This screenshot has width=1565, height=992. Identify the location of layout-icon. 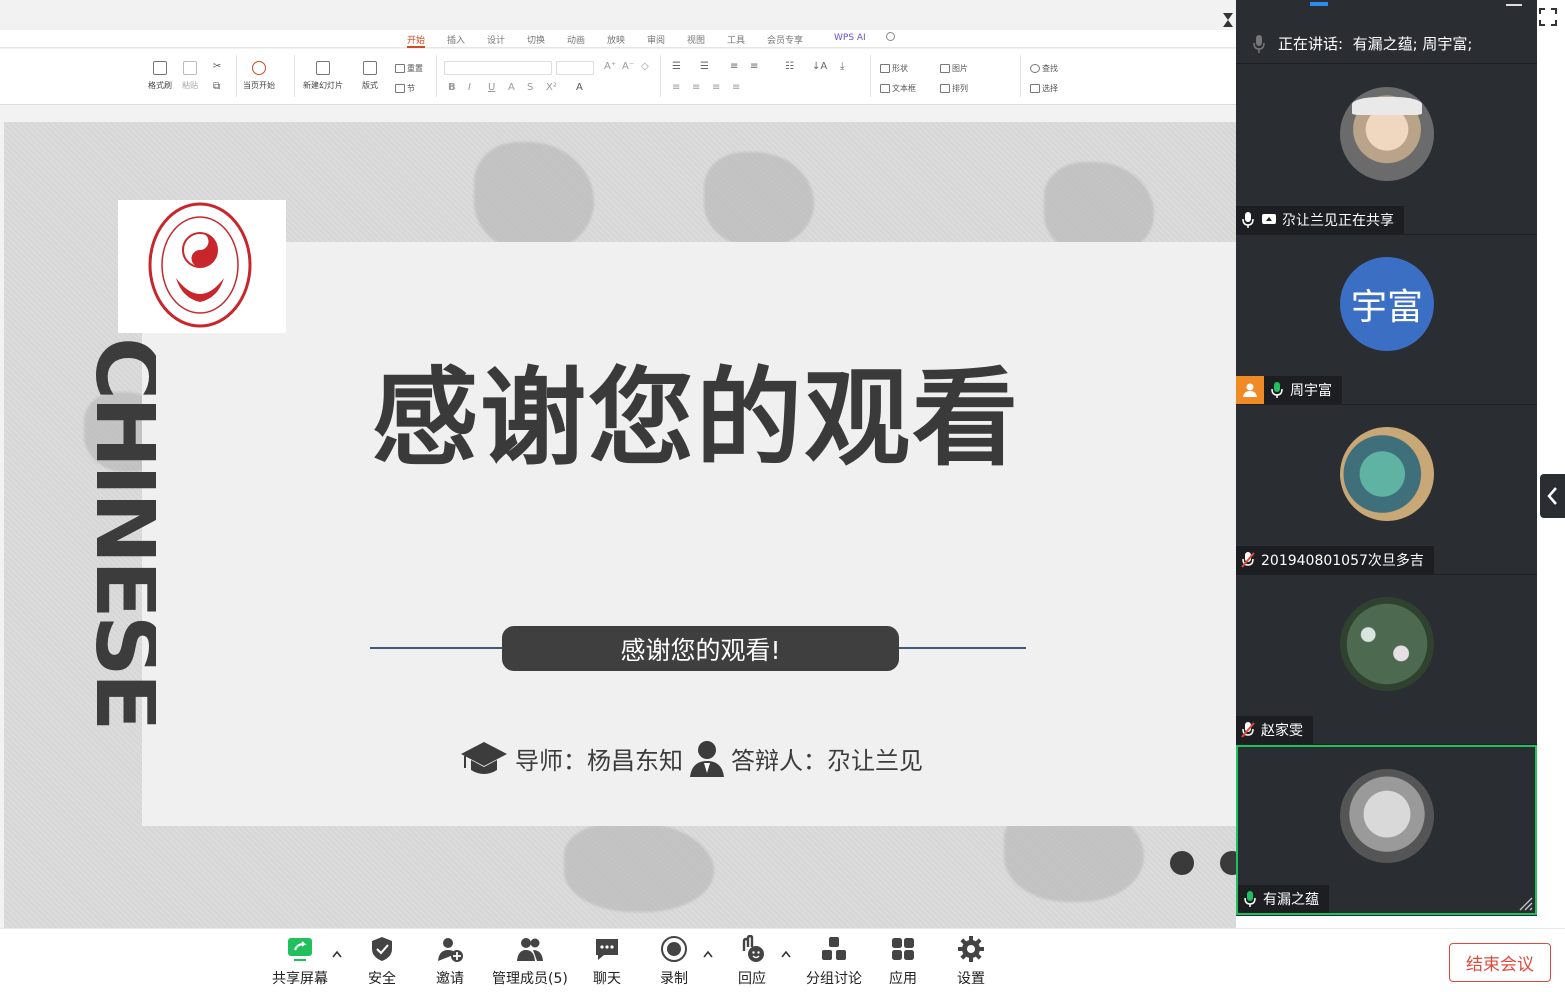
(370, 68).